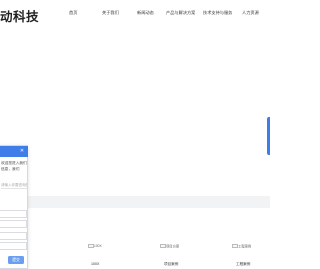 Image resolution: width=320 pixels, height=269 pixels. Describe the element at coordinates (22, 151) in the screenshot. I see `close-icon: ✕` at that location.